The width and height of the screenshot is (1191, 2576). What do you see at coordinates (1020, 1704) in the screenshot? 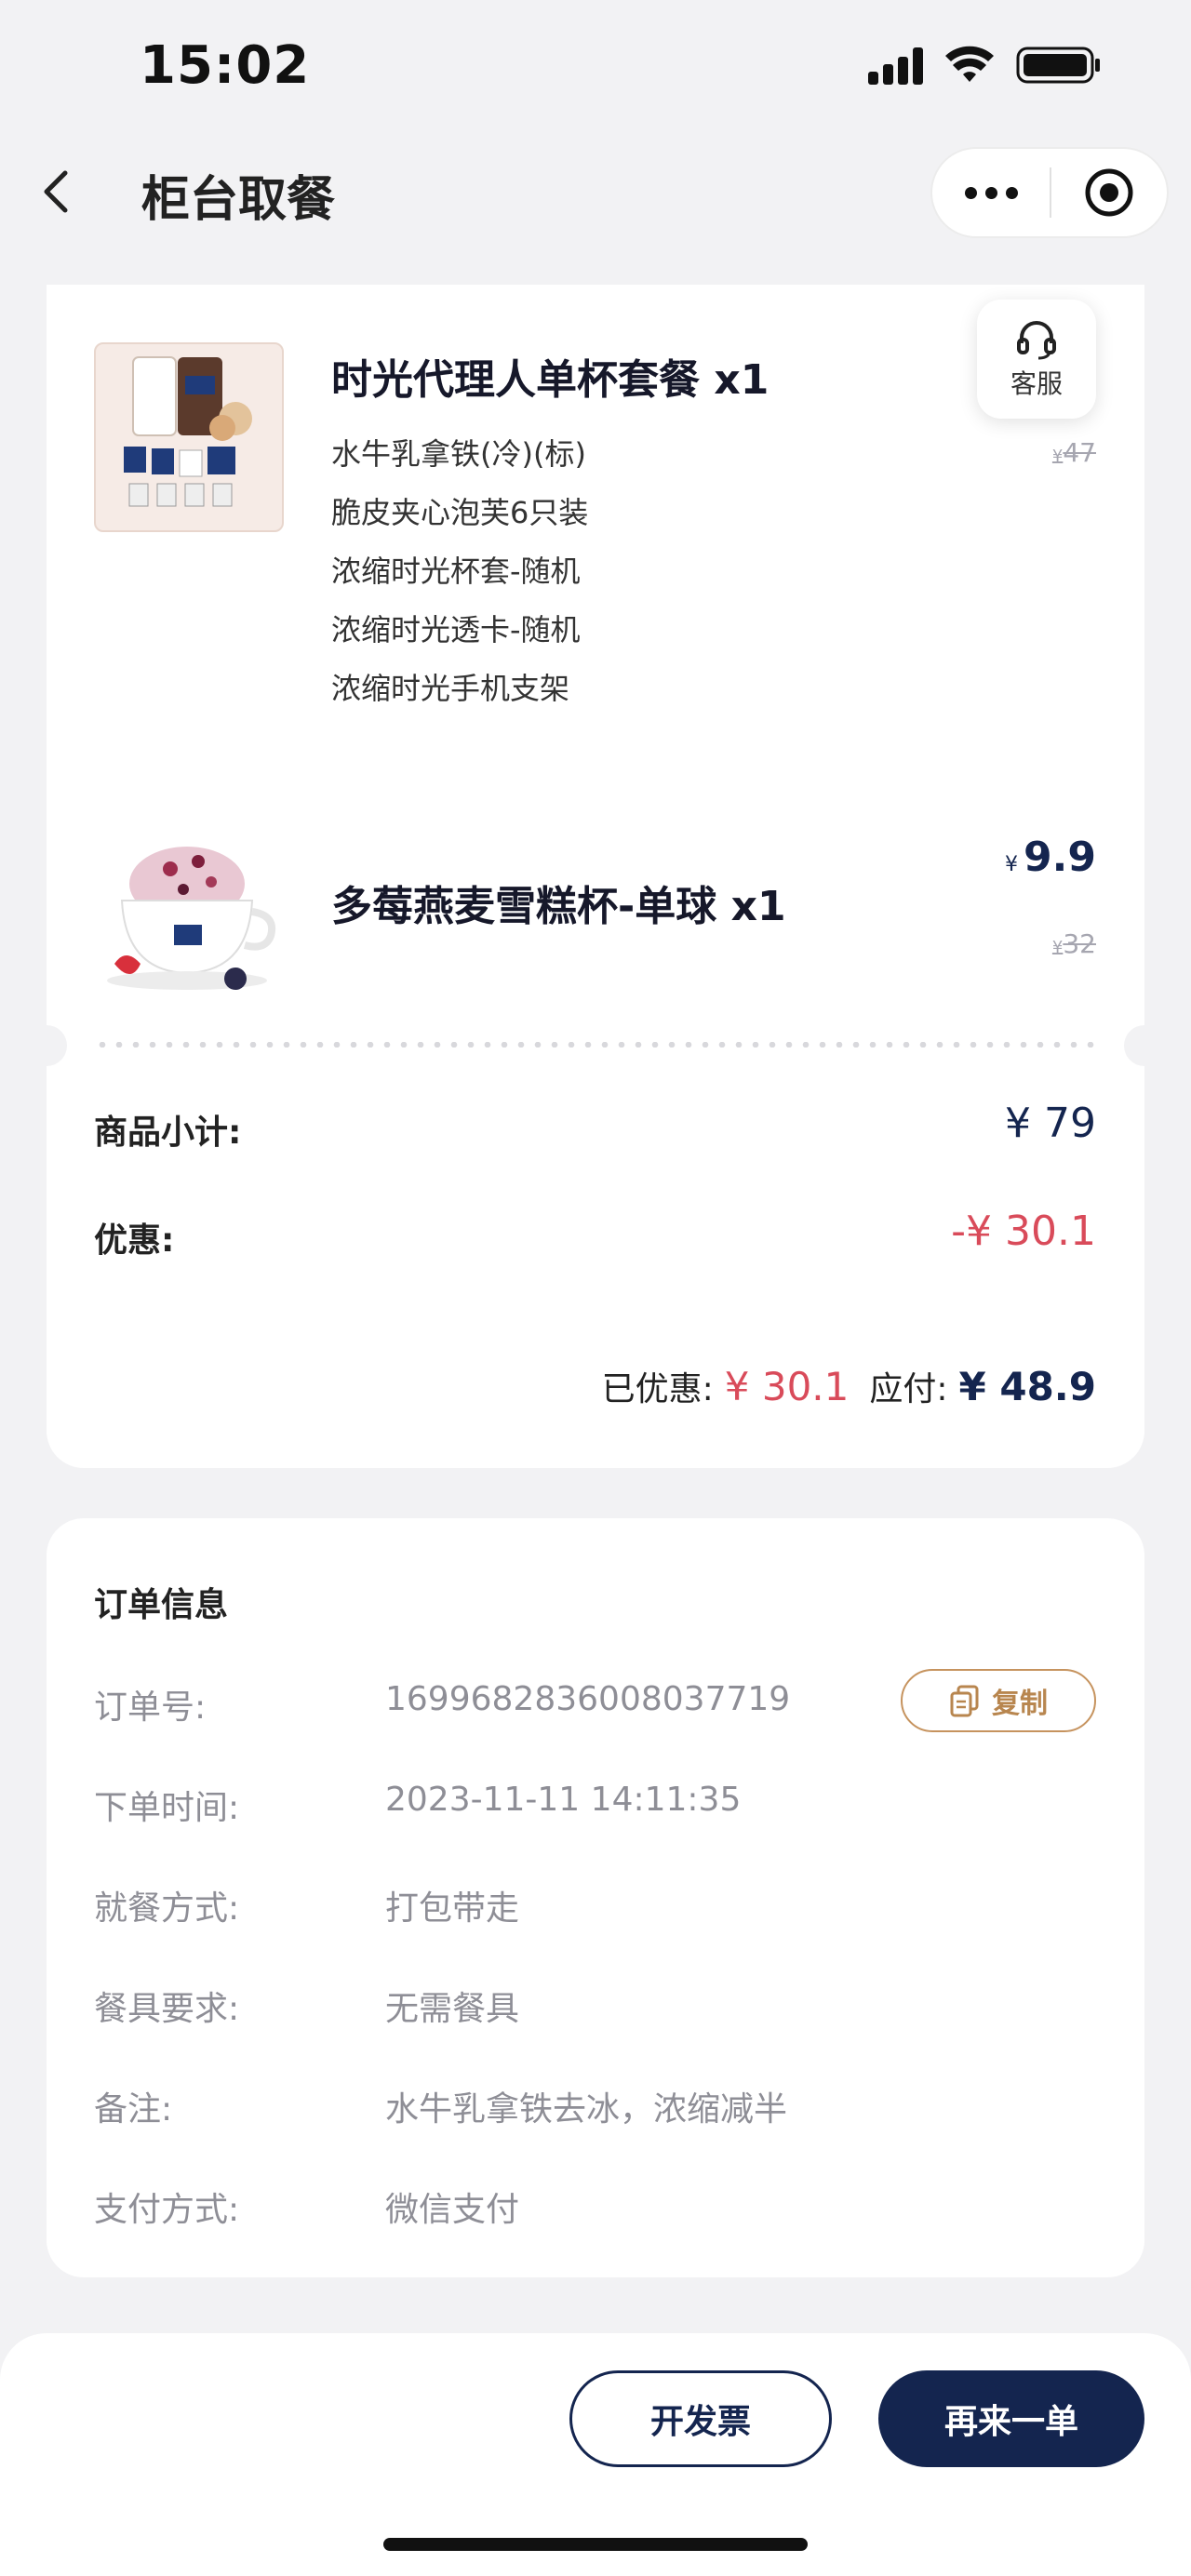
I see `copy-label: 复制` at bounding box center [1020, 1704].